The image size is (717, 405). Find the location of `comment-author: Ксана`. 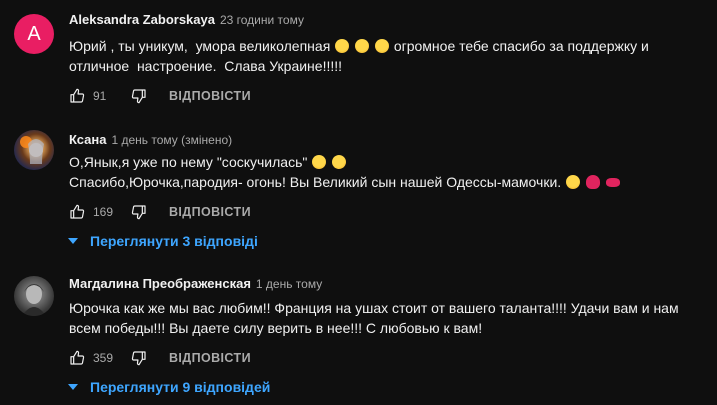

comment-author: Ксана is located at coordinates (87, 139).